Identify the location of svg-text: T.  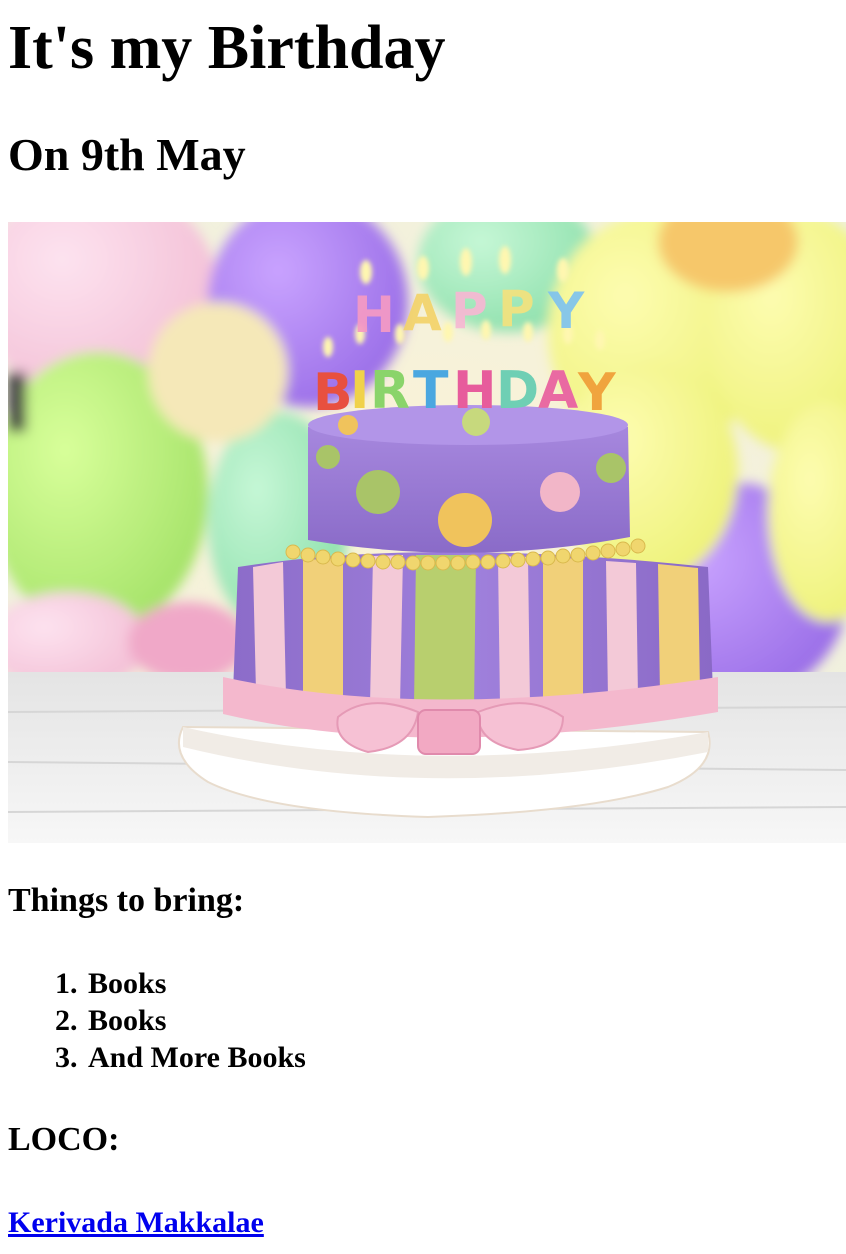
(431, 391).